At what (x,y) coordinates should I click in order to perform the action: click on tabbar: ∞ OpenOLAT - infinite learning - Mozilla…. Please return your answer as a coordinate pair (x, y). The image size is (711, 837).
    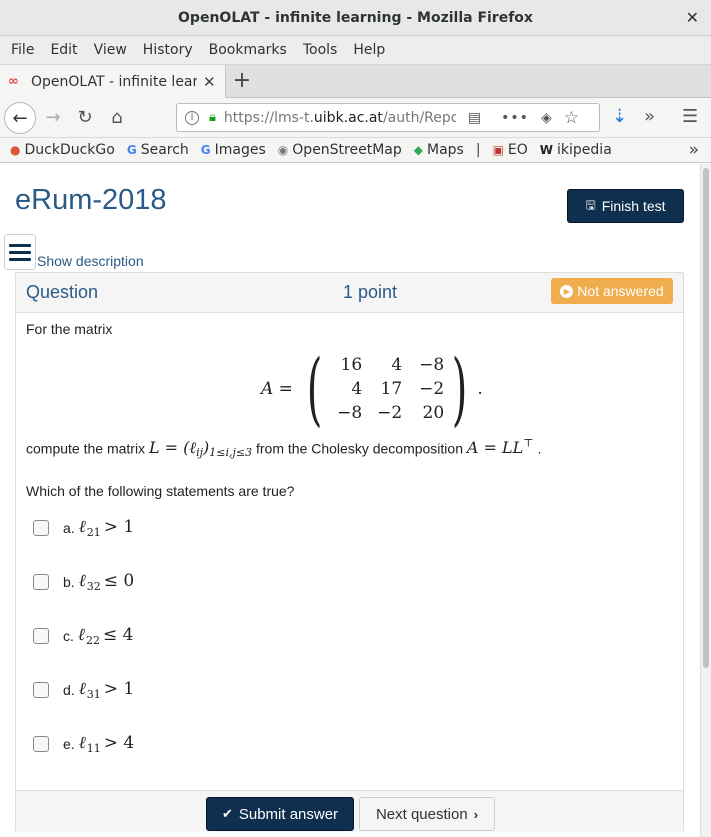
    Looking at the image, I should click on (355, 81).